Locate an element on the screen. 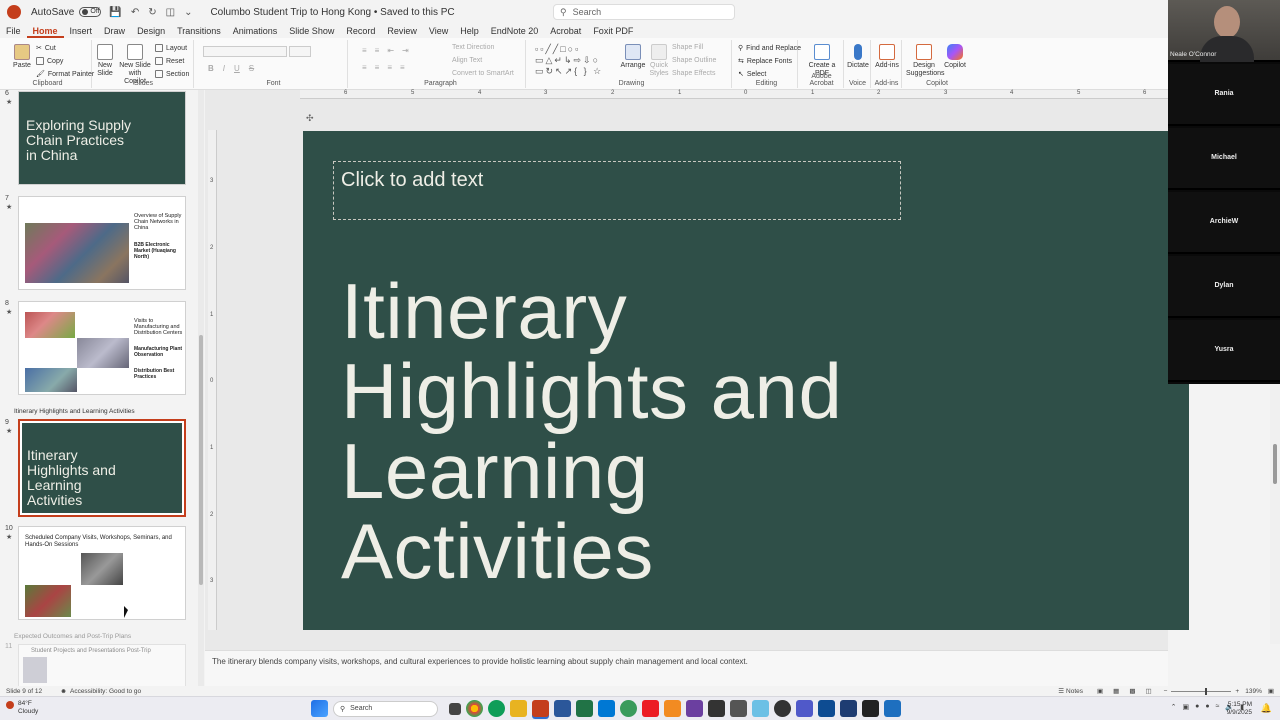  tab-animations: Animations is located at coordinates (255, 31).